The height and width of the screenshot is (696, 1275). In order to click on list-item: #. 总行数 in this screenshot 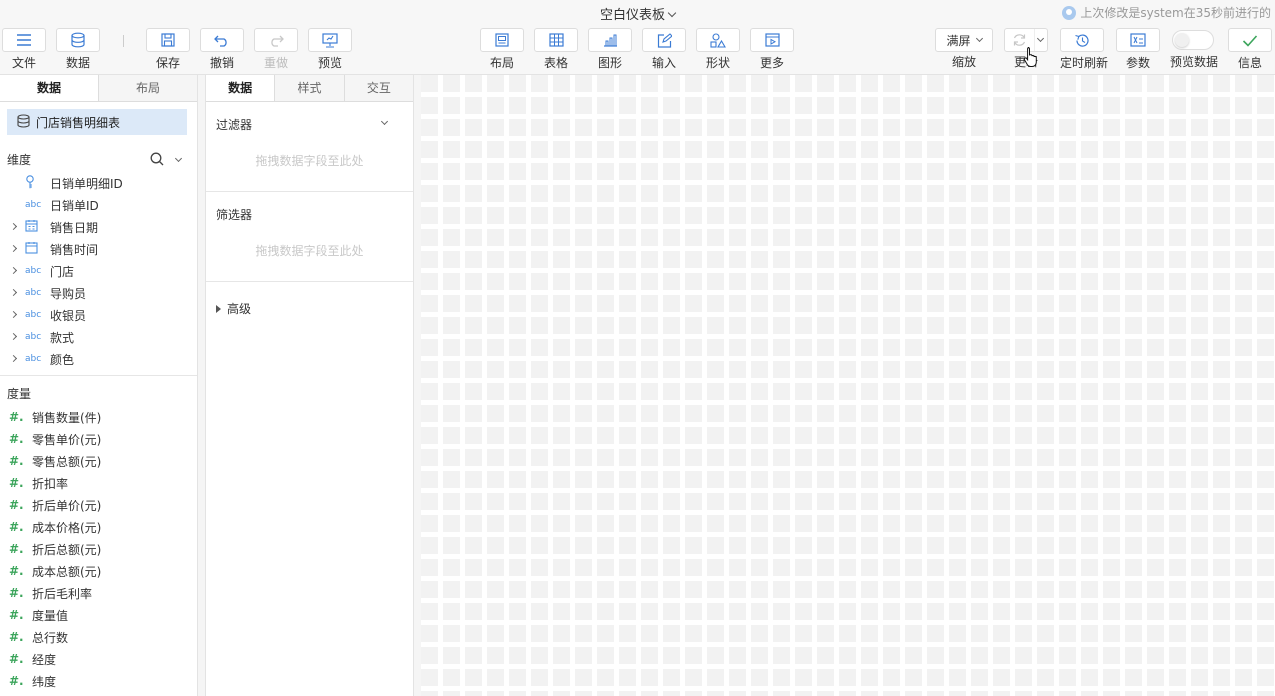, I will do `click(98, 637)`.